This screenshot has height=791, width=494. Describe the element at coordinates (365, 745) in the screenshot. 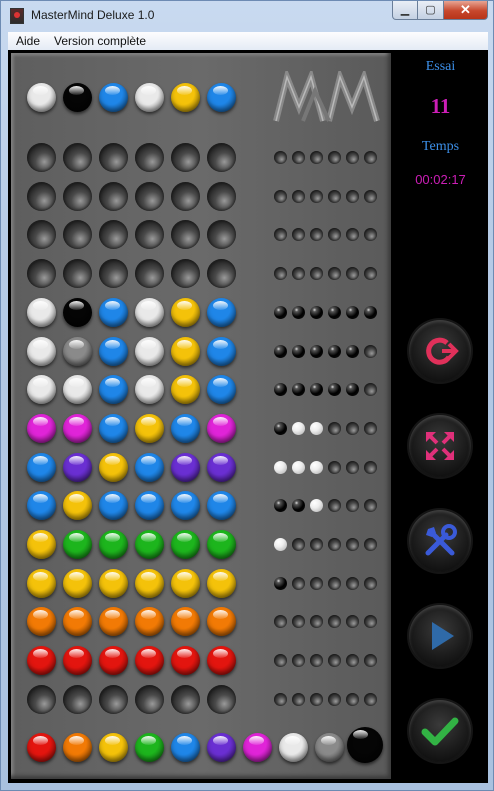

I see `palette-color-black` at that location.